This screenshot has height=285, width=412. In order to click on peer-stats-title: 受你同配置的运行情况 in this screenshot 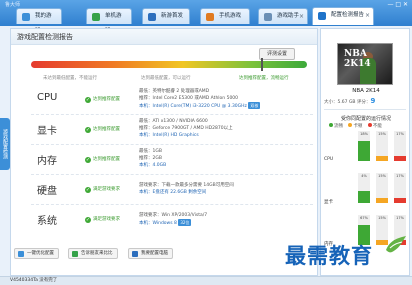, I will do `click(365, 119)`.